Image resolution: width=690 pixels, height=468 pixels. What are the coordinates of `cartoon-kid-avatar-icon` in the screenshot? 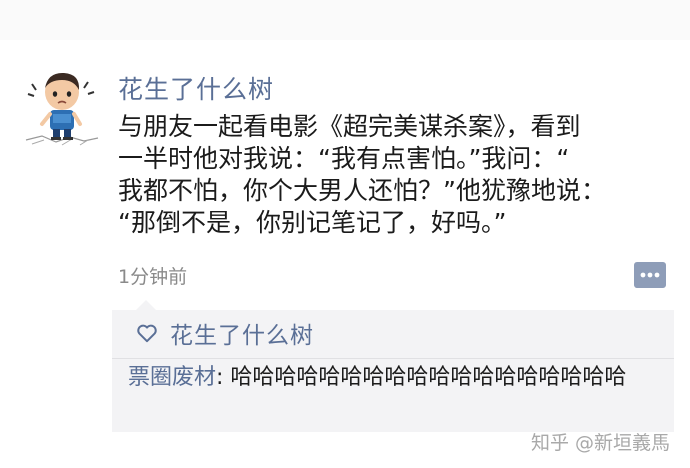 It's located at (62, 109).